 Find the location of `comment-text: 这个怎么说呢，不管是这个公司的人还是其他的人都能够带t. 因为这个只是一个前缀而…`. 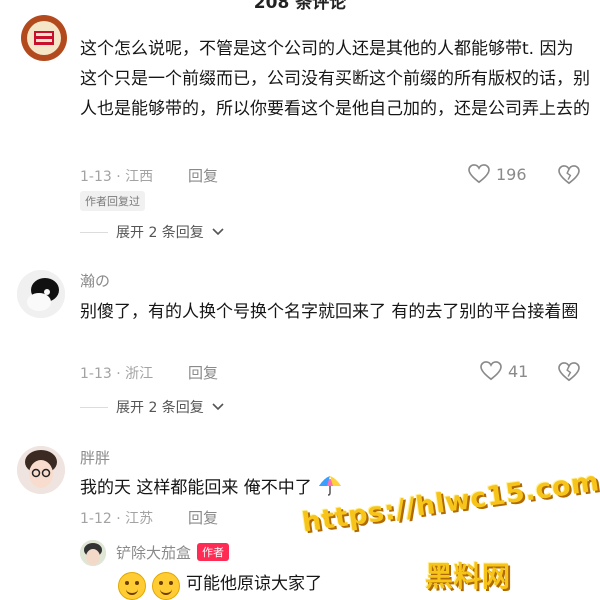

comment-text: 这个怎么说呢，不管是这个公司的人还是其他的人都能够带t. 因为这个只是一个前缀而… is located at coordinates (335, 79).